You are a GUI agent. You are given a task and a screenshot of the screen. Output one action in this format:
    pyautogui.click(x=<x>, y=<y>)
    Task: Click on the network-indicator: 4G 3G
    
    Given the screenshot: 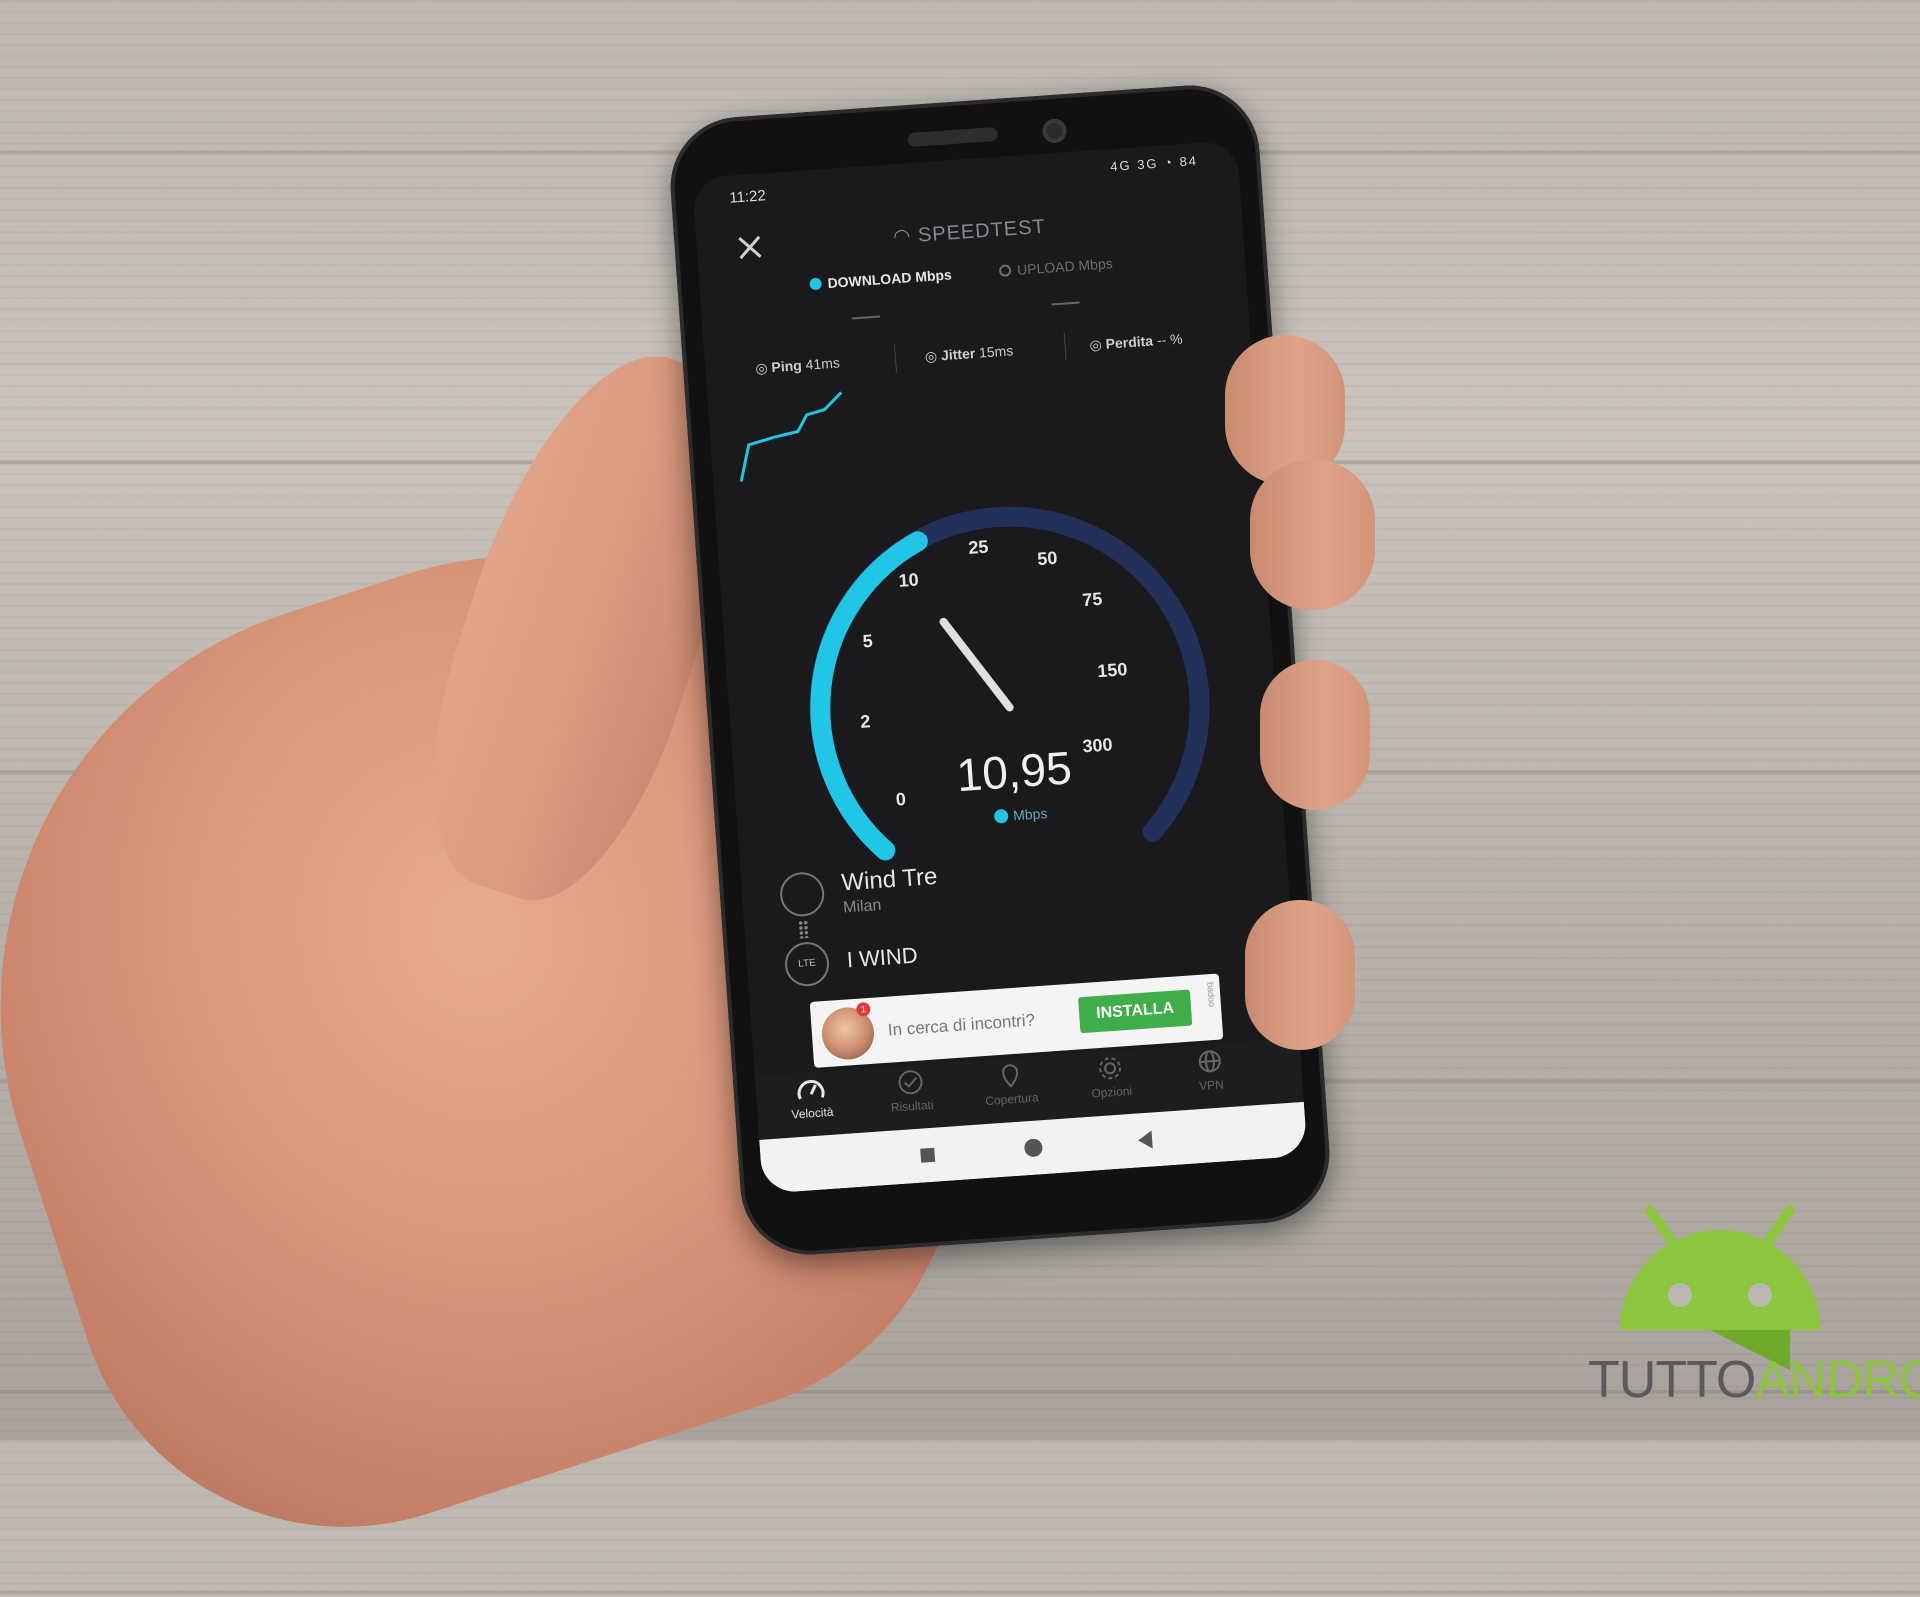 What is the action you would take?
    pyautogui.click(x=1134, y=165)
    